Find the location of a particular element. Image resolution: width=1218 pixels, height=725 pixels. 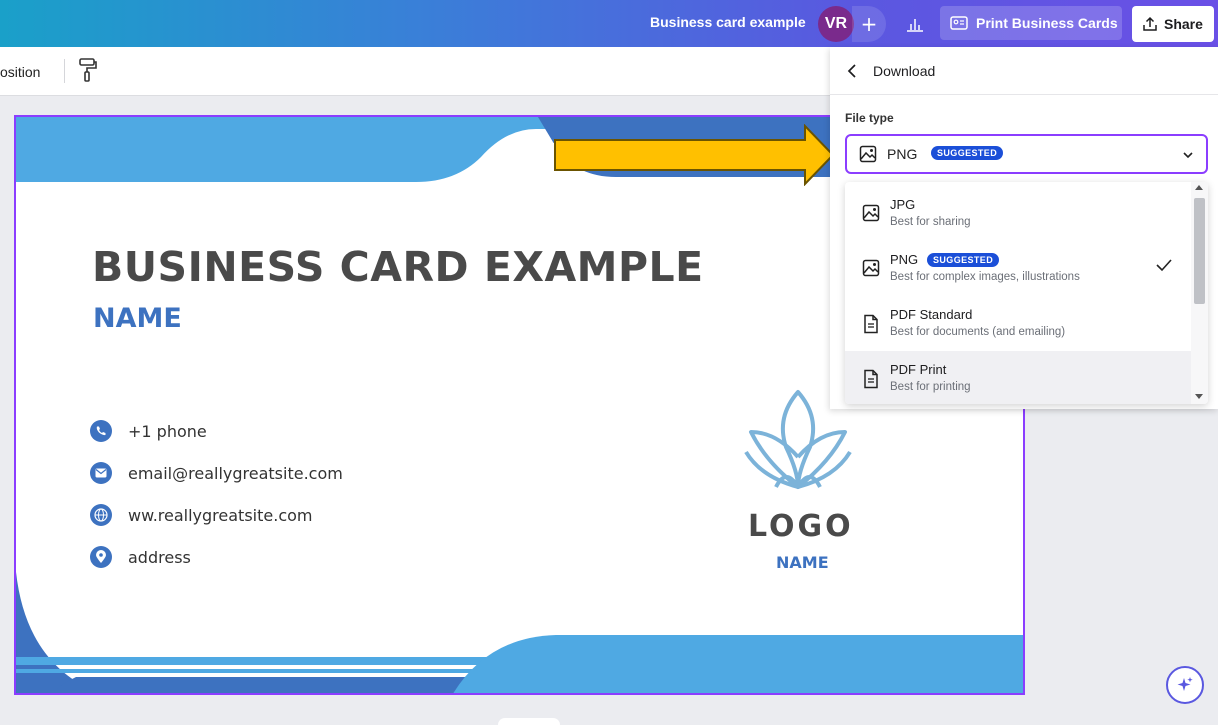

position-button: osition is located at coordinates (20, 72).